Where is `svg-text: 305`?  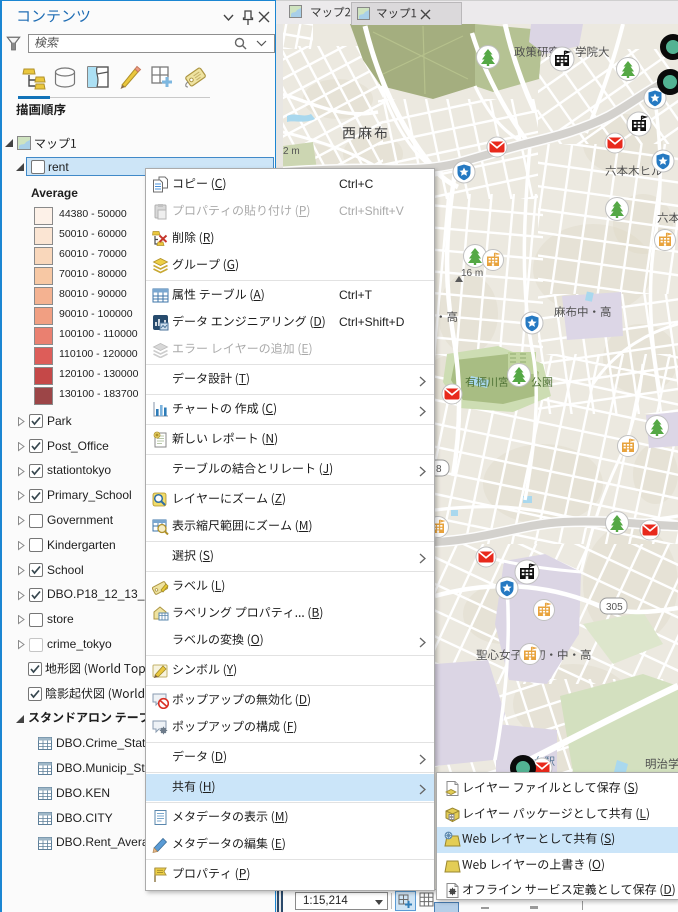
svg-text: 305 is located at coordinates (614, 607).